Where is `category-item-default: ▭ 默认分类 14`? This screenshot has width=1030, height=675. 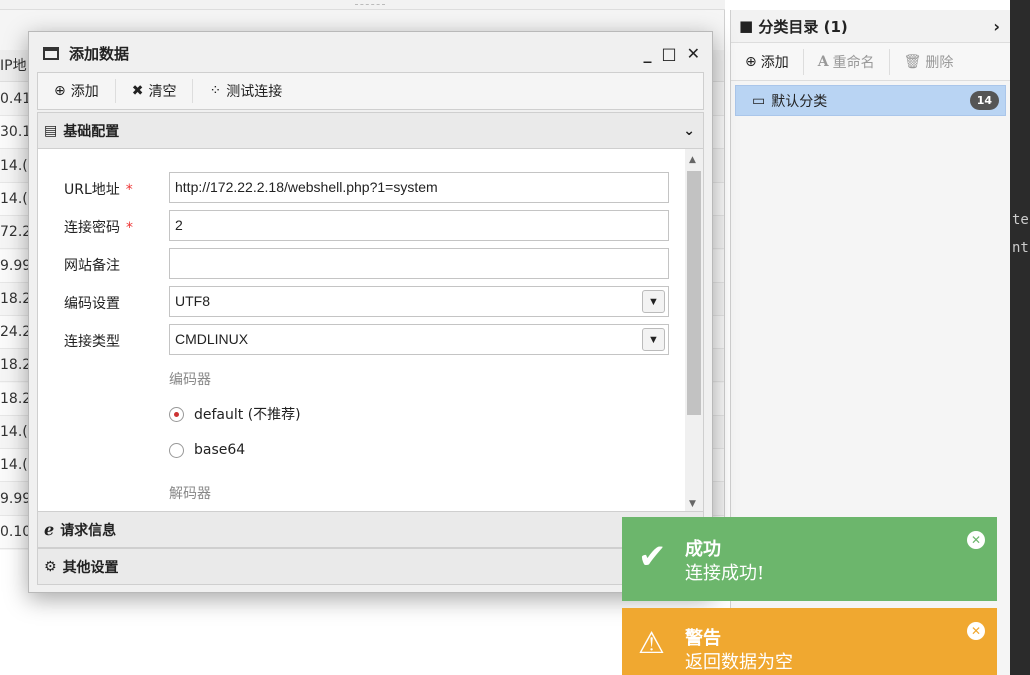
category-item-default: ▭ 默认分类 14 is located at coordinates (870, 100).